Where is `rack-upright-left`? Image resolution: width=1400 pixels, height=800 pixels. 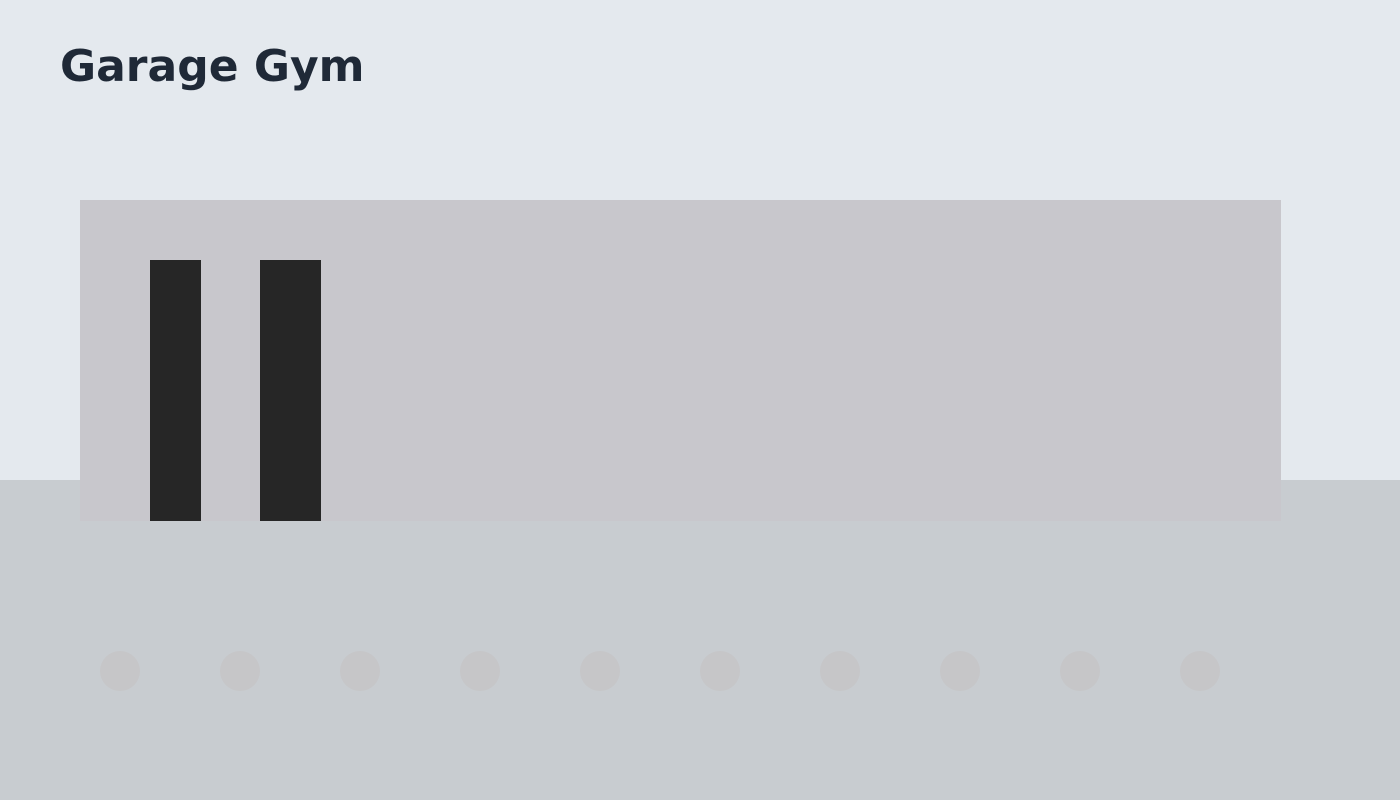
rack-upright-left is located at coordinates (175, 390).